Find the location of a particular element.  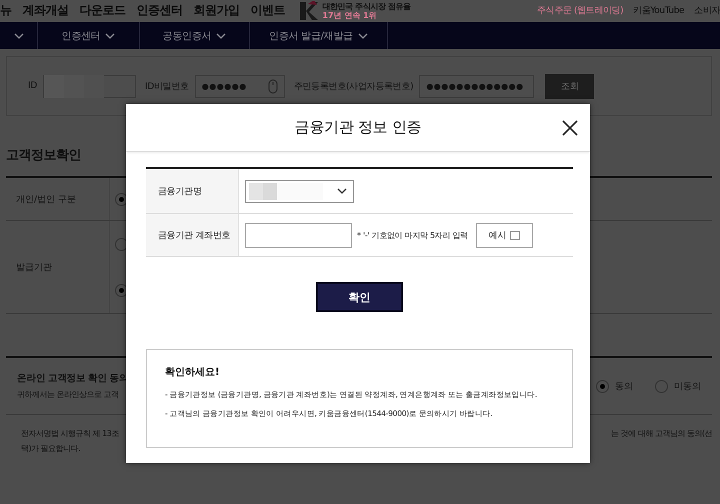

field-label: 금융기관명 is located at coordinates (180, 192).